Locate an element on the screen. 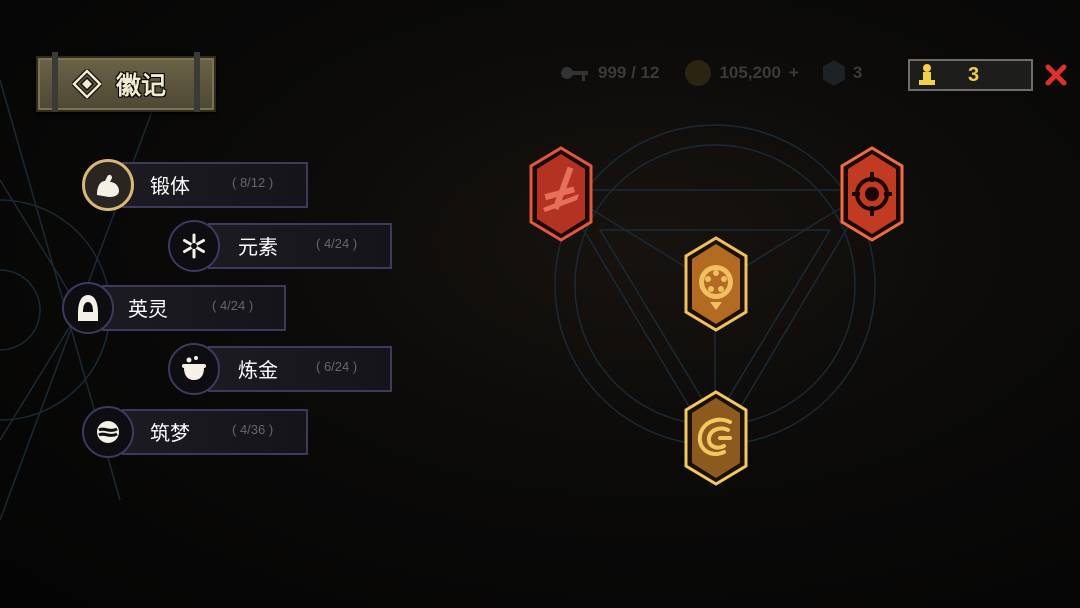  resource-counter: 3 is located at coordinates (970, 75).